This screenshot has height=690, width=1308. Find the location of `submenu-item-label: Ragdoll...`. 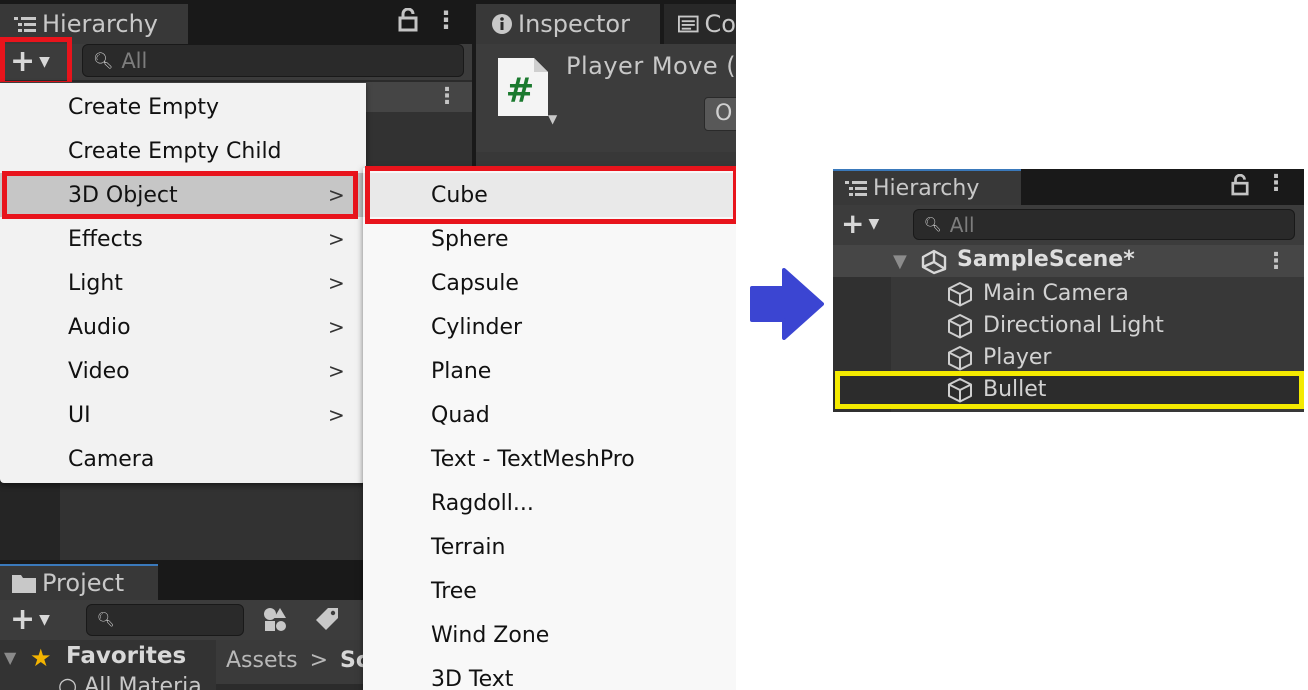

submenu-item-label: Ragdoll... is located at coordinates (482, 503).